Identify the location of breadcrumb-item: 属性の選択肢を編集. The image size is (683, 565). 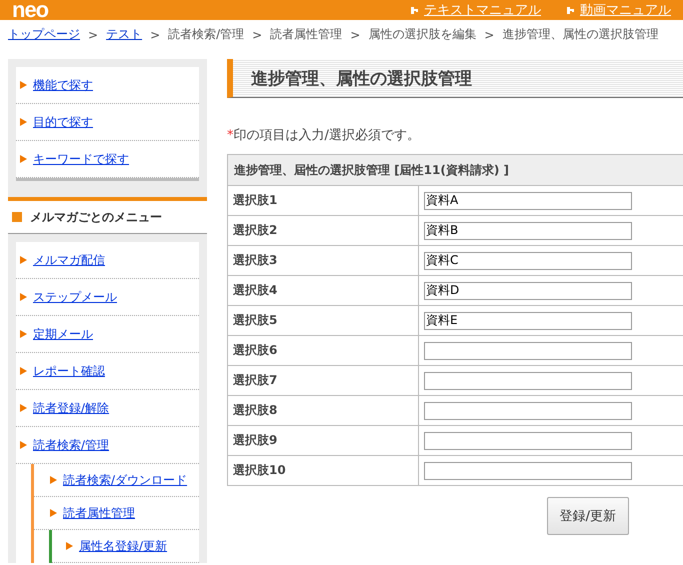
(422, 34).